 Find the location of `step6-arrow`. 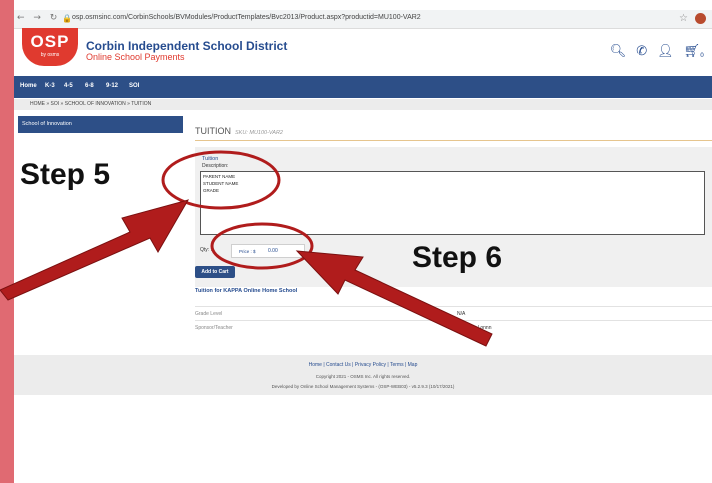

step6-arrow is located at coordinates (394, 298).